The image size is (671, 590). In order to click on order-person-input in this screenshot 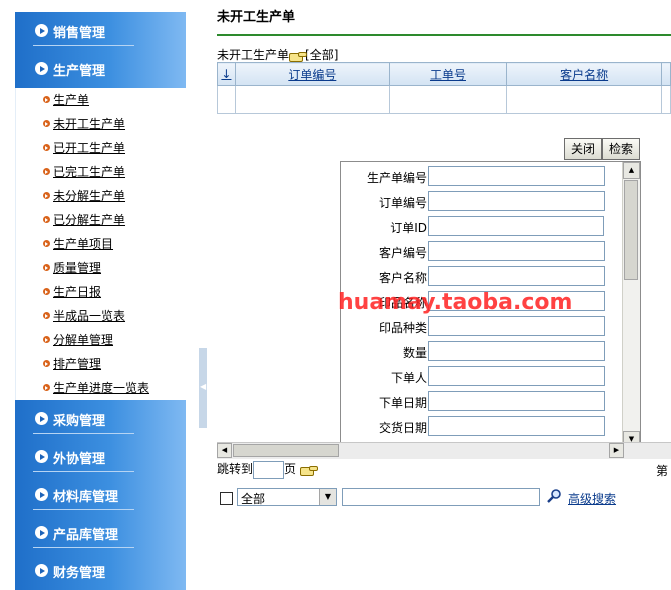, I will do `click(516, 376)`.